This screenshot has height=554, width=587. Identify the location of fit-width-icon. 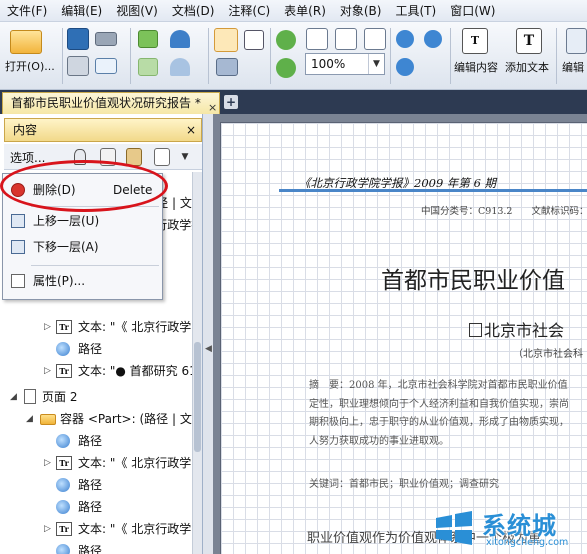
(375, 39).